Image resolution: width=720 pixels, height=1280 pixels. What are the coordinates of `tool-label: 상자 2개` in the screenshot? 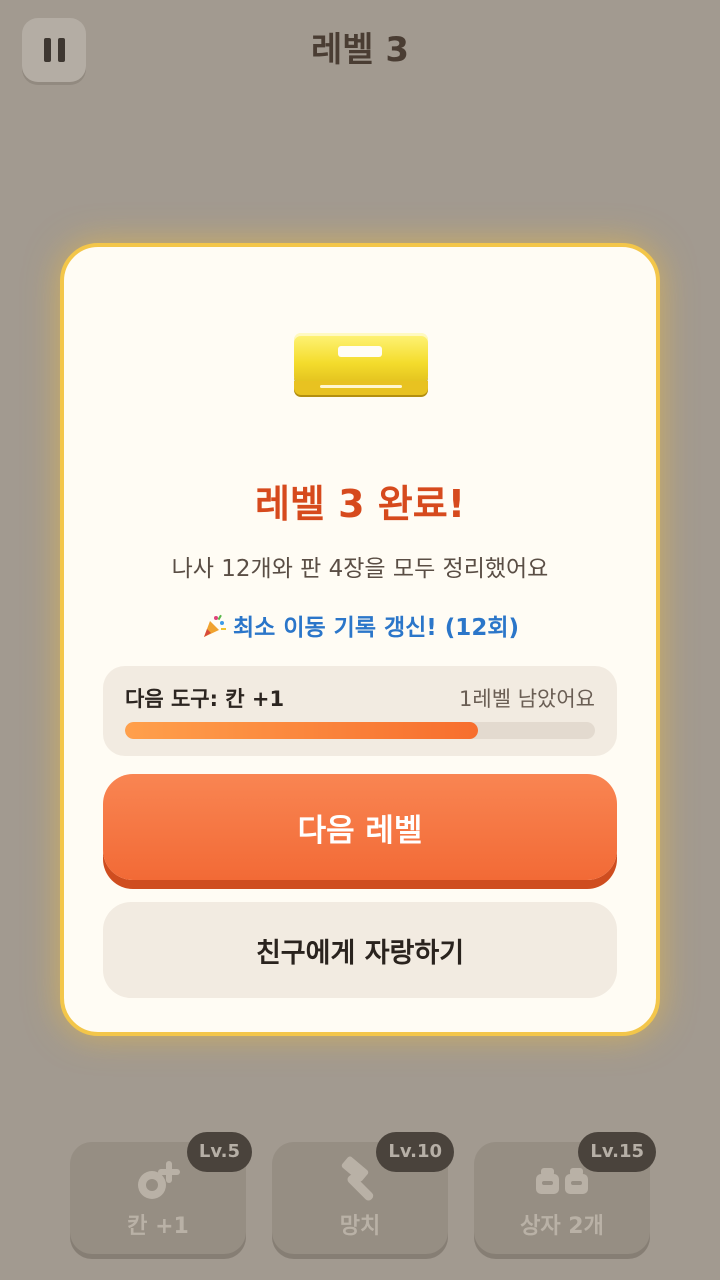 It's located at (562, 1226).